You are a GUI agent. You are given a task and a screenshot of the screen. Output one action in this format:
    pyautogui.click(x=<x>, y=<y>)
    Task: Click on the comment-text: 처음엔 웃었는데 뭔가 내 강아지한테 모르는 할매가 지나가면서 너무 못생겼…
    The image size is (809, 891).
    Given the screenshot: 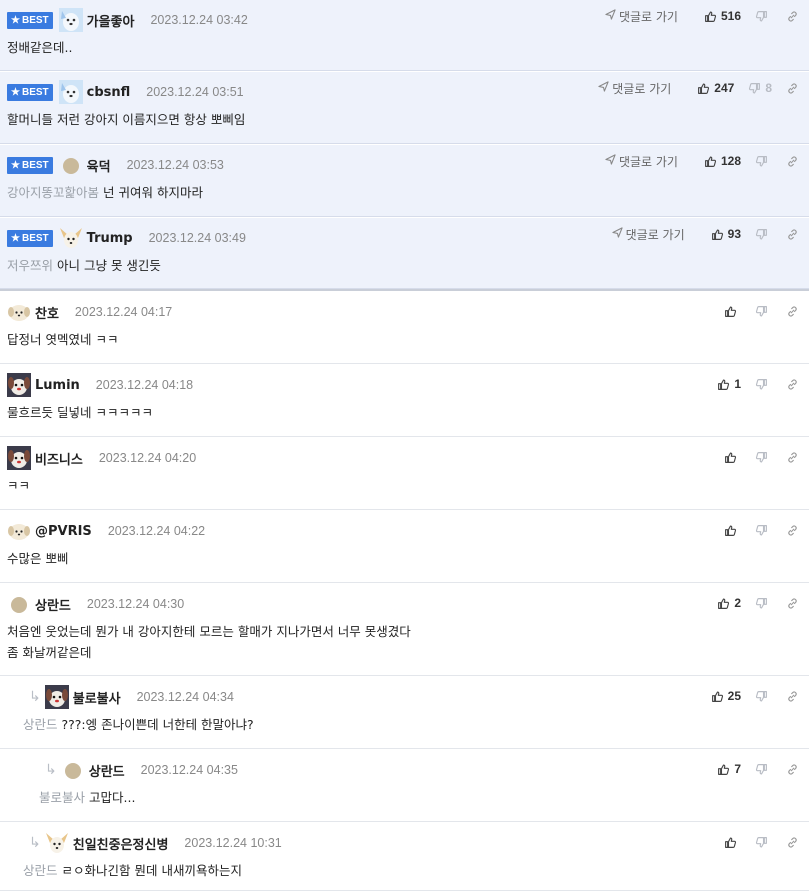 What is the action you would take?
    pyautogui.click(x=209, y=631)
    